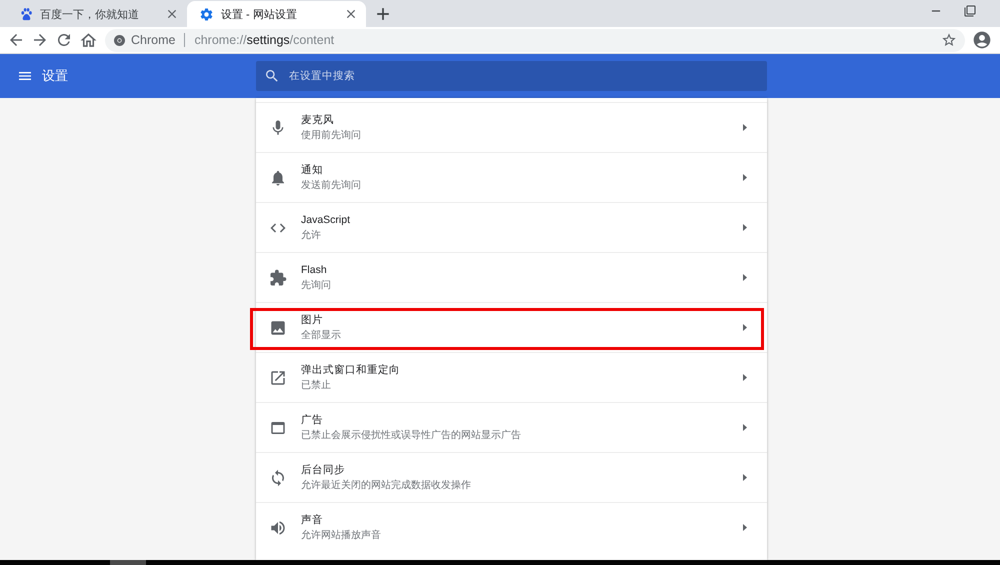 This screenshot has width=1000, height=565. I want to click on reload-icon, so click(64, 40).